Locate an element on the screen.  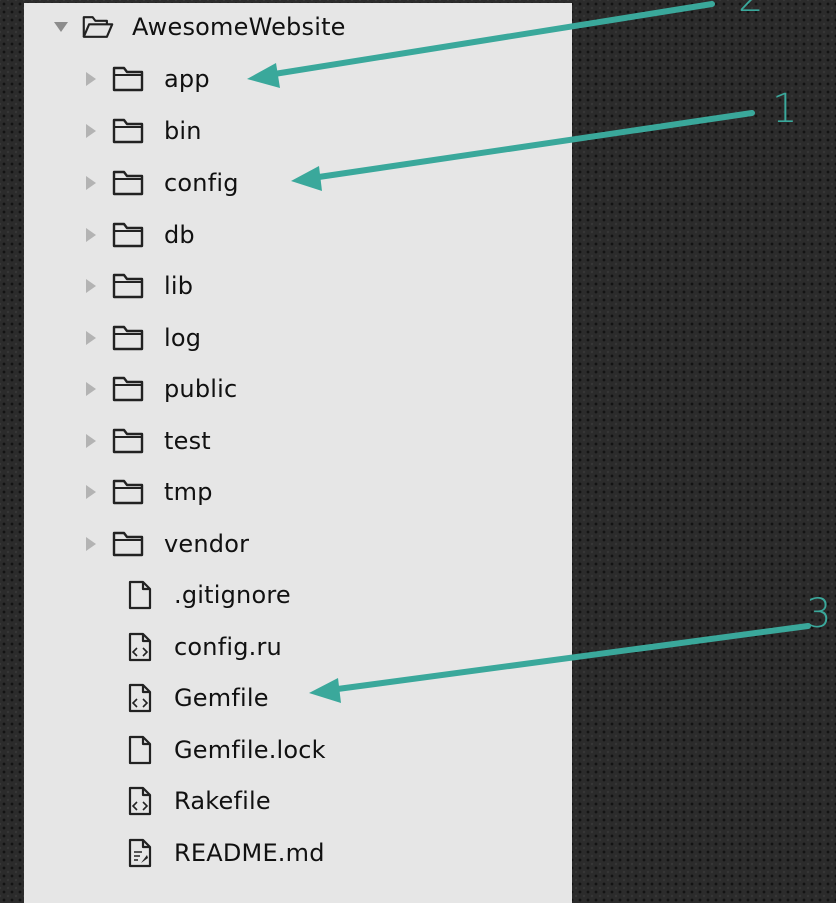
tree-folder-label: public is located at coordinates (201, 389).